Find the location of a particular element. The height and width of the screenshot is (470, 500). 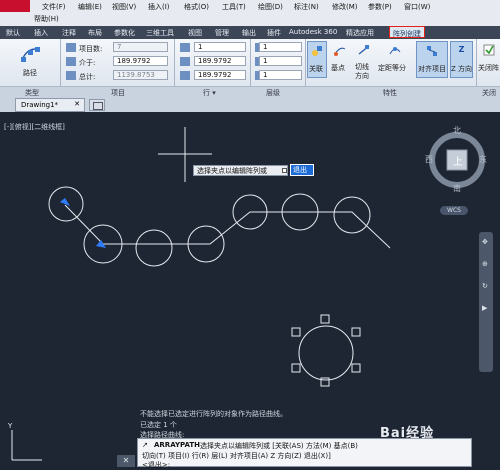

base-point-label: 基点 is located at coordinates (338, 68).